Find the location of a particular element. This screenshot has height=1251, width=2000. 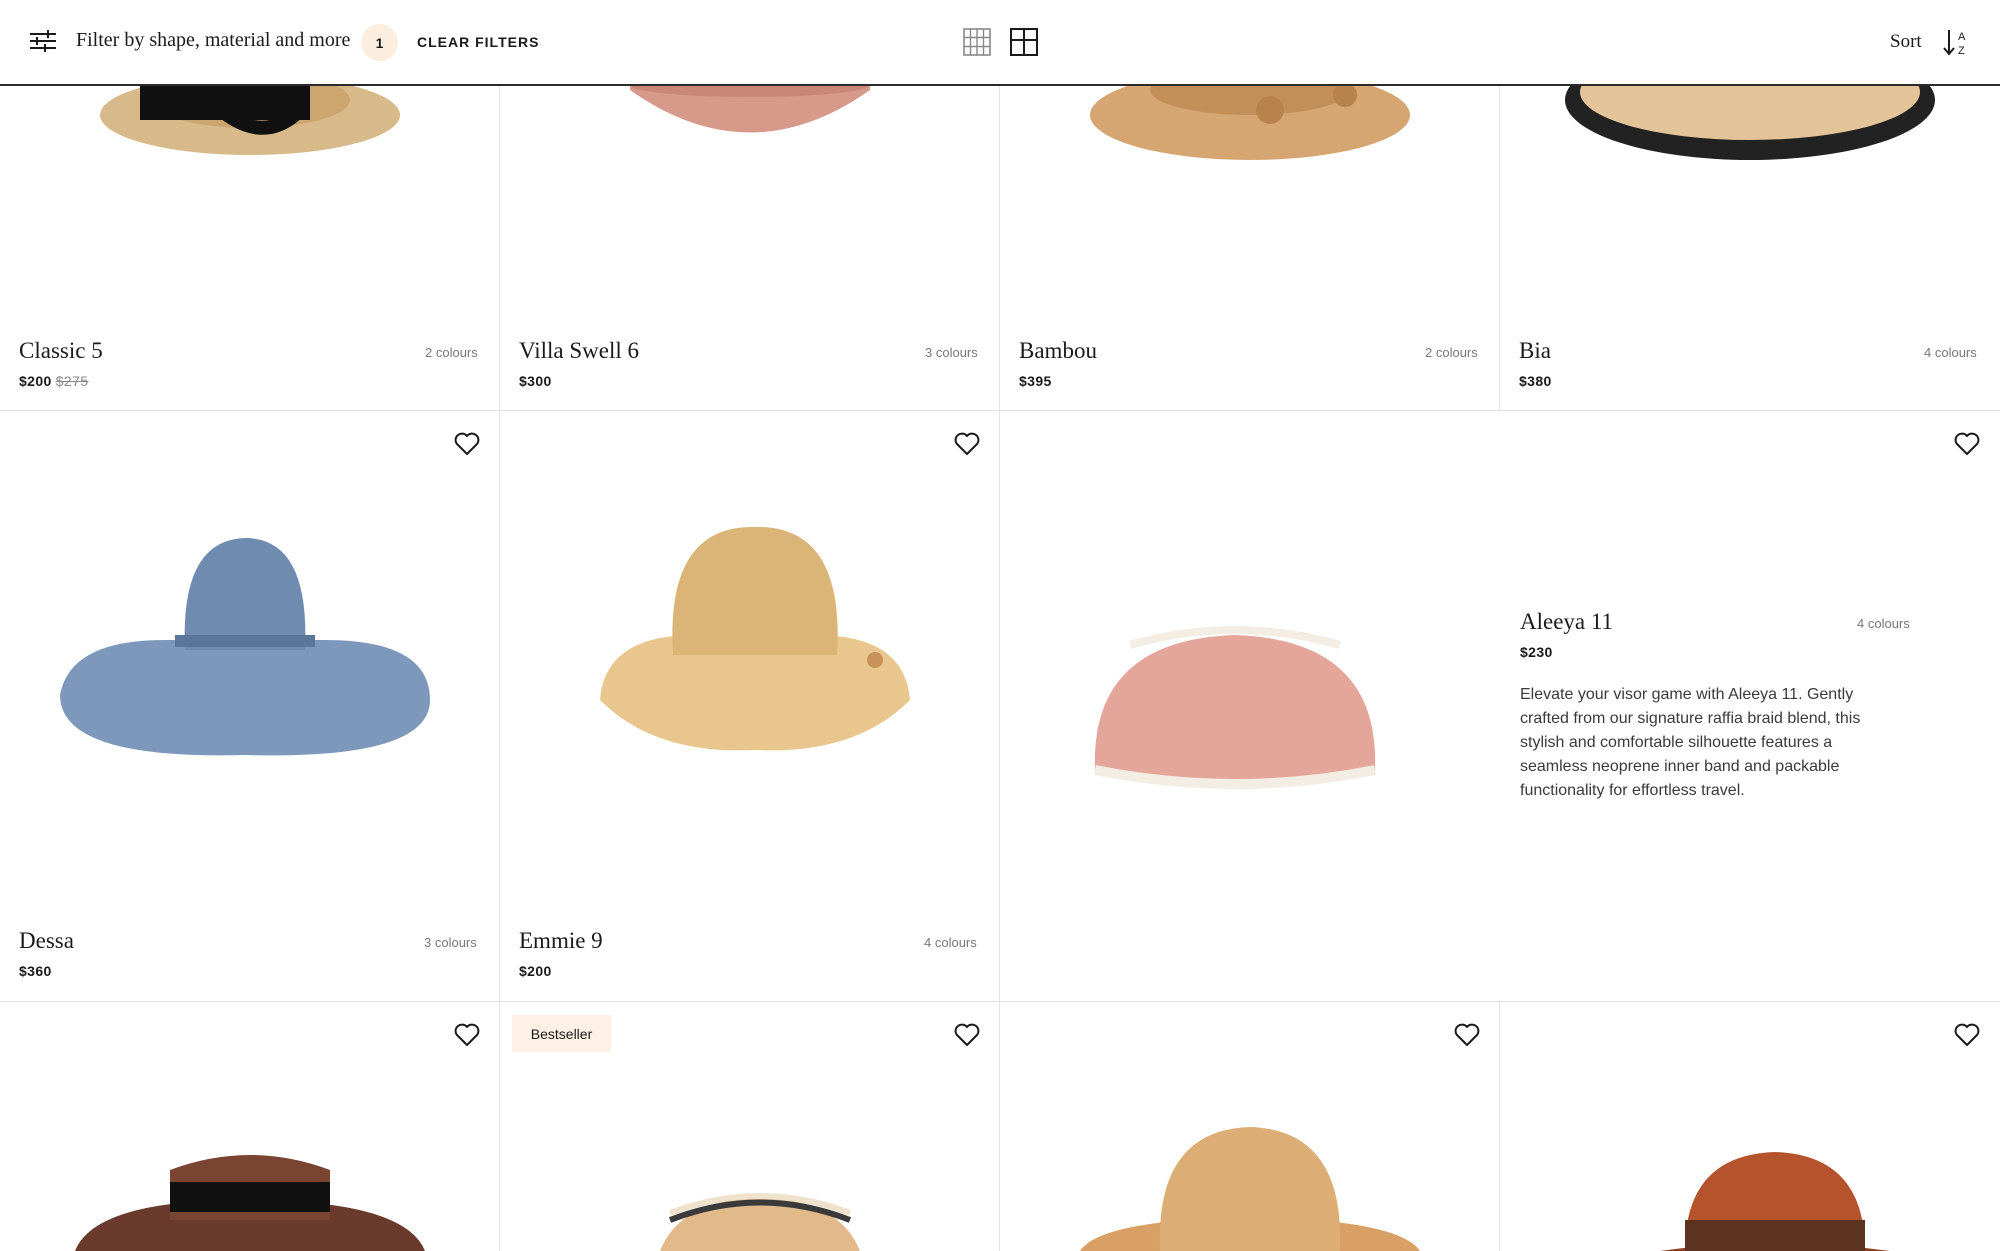

svg-text: Z is located at coordinates (1961, 51).